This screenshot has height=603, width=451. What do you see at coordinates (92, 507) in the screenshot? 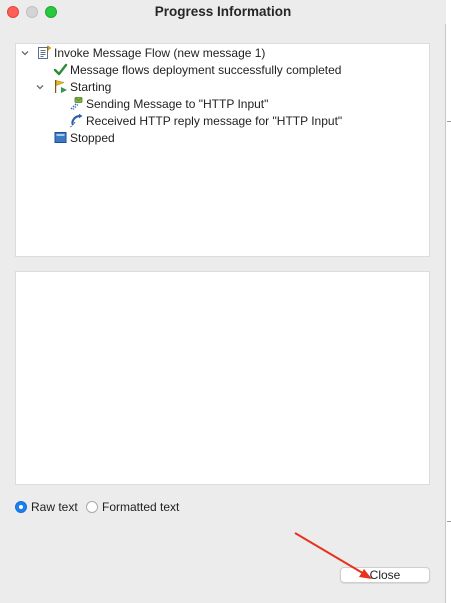
I see `radio-unselected-indicator` at bounding box center [92, 507].